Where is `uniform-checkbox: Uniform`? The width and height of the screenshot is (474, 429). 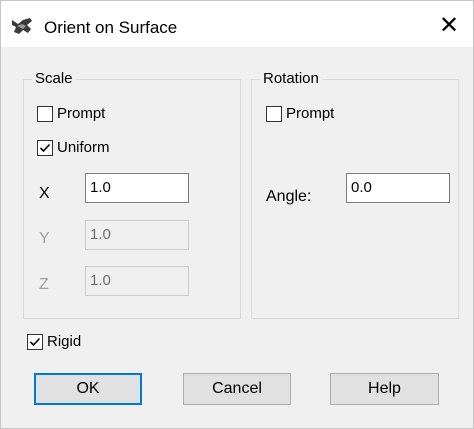
uniform-checkbox: Uniform is located at coordinates (73, 147).